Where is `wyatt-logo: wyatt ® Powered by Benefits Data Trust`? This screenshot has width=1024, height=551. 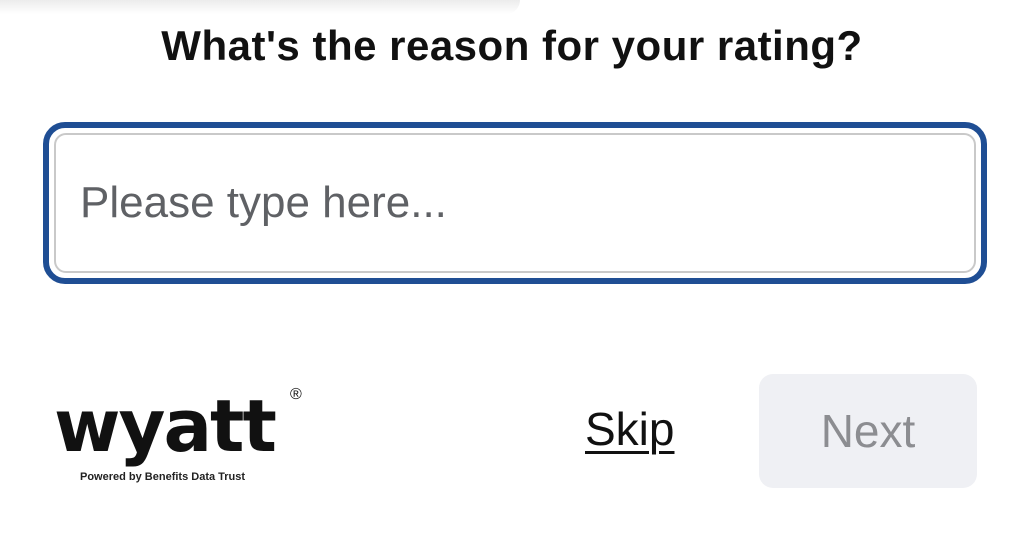
wyatt-logo: wyatt ® Powered by Benefits Data Trust is located at coordinates (184, 439).